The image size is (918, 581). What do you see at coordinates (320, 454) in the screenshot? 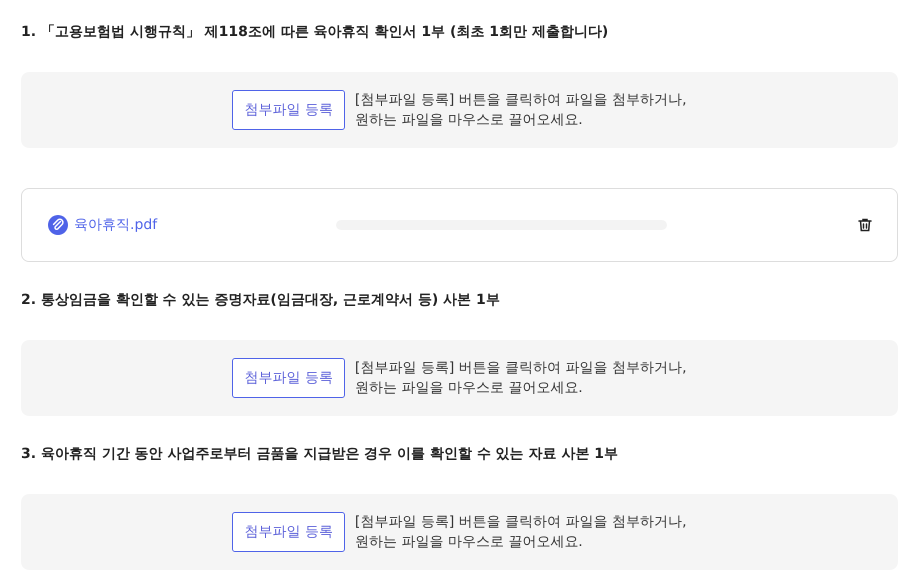
I see `section-title: 3. 육아휴직 기간 동안 사업주로부터 금품을 지급받은 경우 이를 확인할 수 있는 자료 사본 1부` at bounding box center [320, 454].